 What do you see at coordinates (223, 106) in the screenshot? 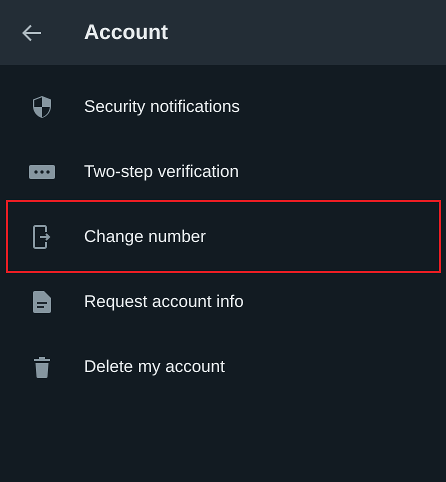
I see `settings-item: Security notifications` at bounding box center [223, 106].